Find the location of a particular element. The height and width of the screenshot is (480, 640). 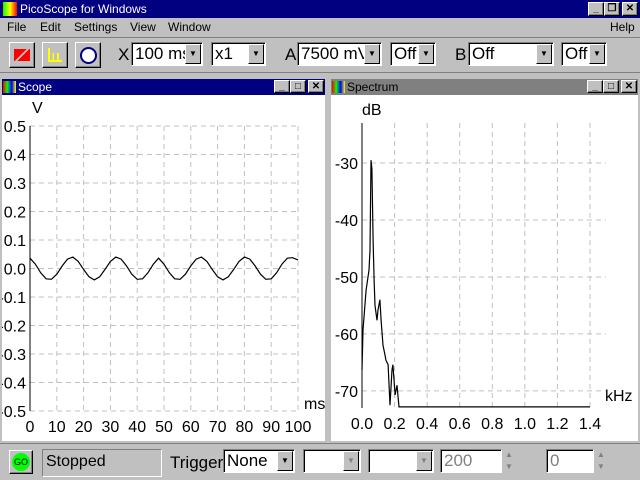

x-tick-label: 90 is located at coordinates (271, 427).